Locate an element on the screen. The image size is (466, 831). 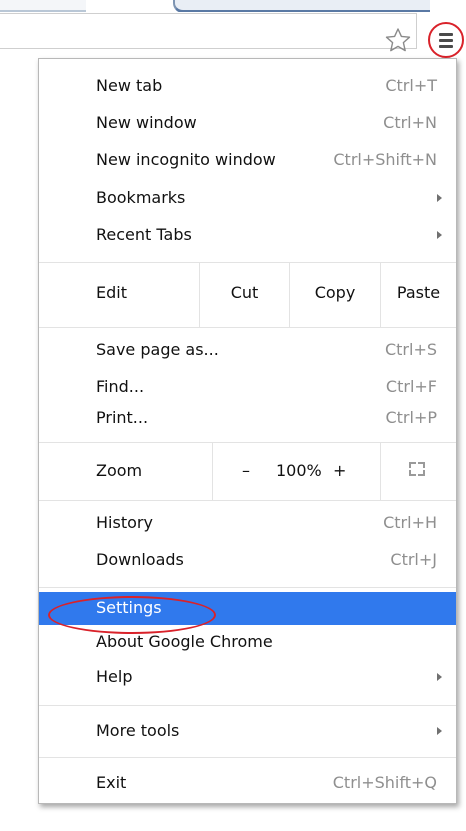
menu-item-find: Find... Ctrl+F is located at coordinates (247, 387).